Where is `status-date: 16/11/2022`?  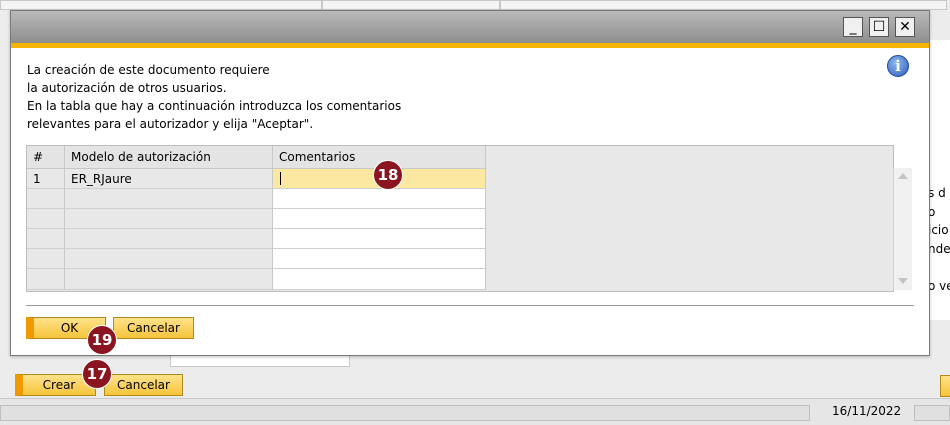
status-date: 16/11/2022 is located at coordinates (867, 411).